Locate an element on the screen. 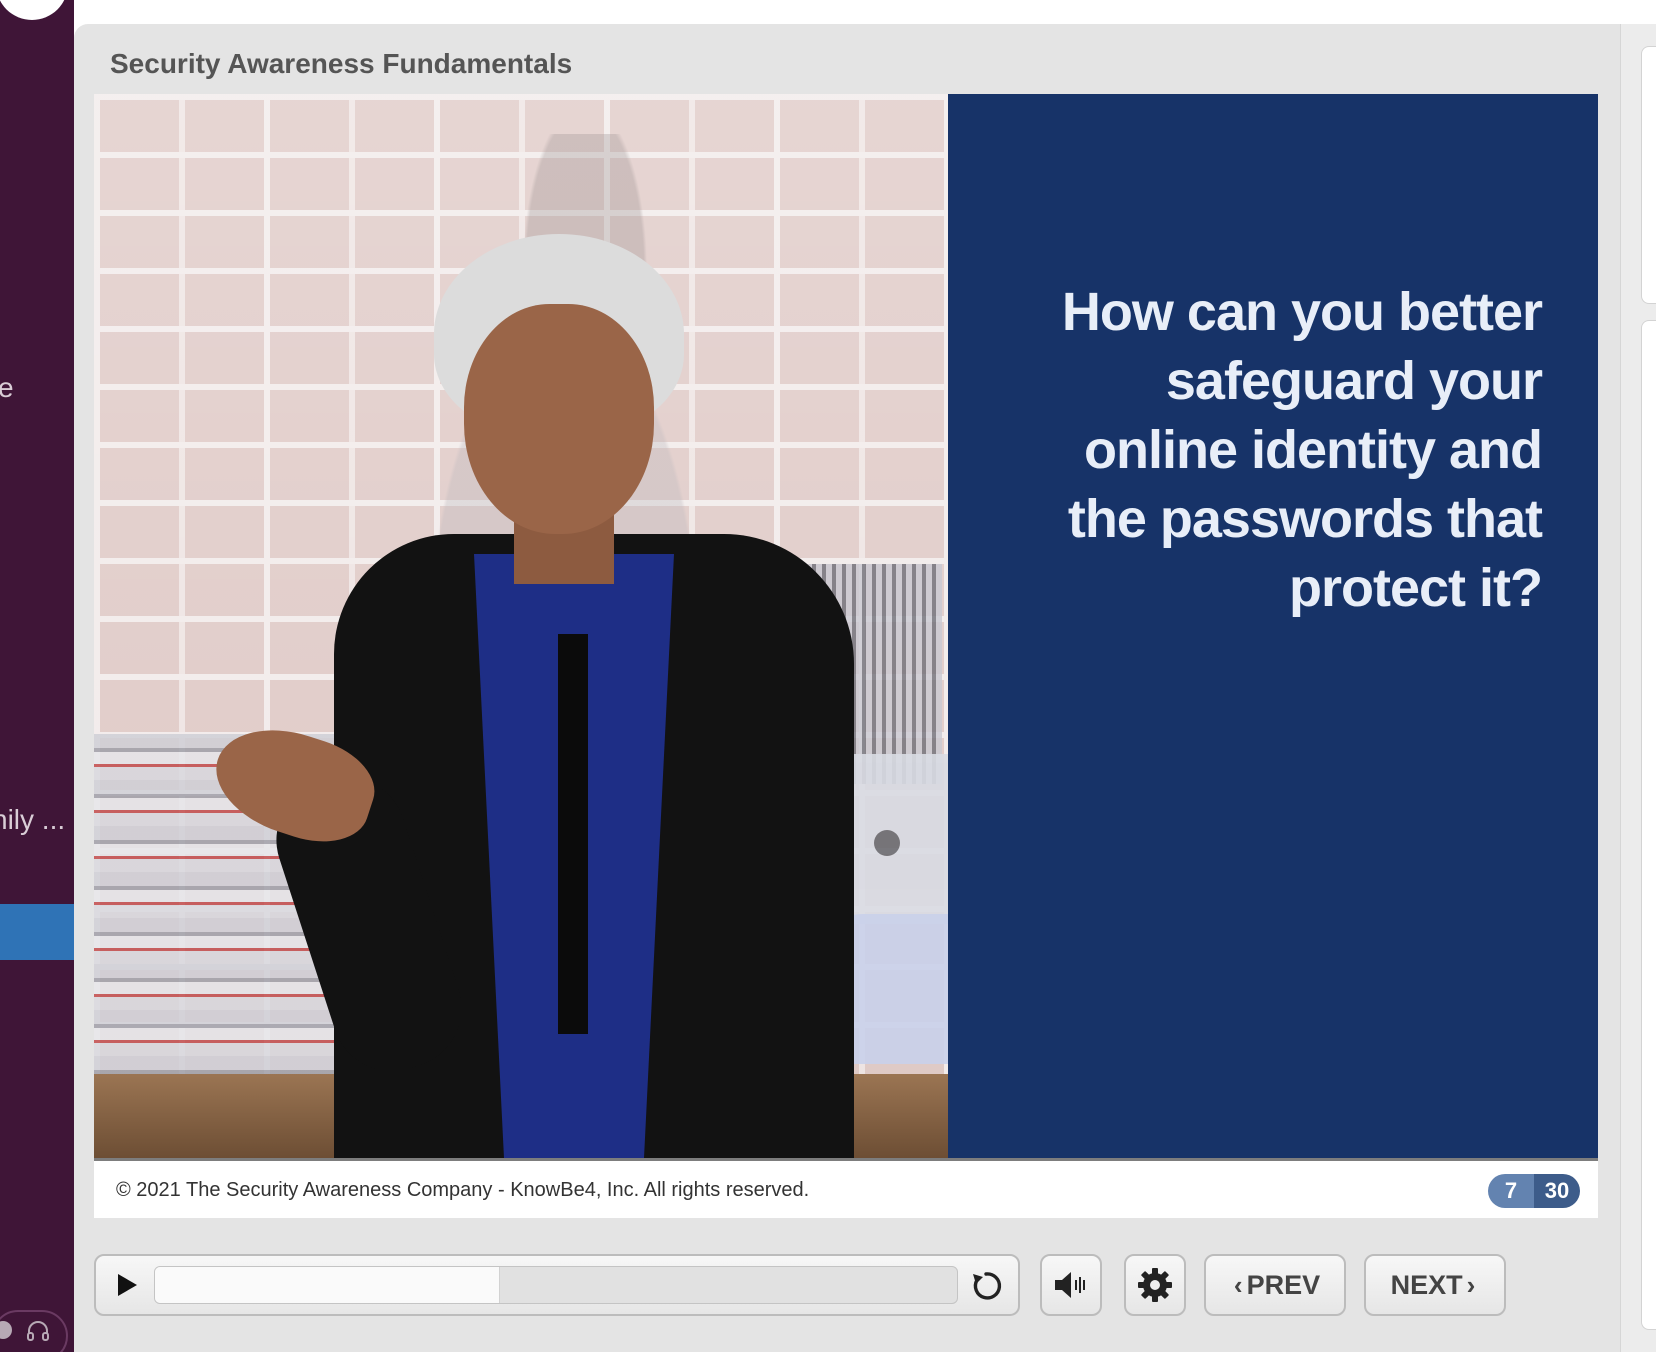 This screenshot has height=1352, width=1656. seek-bar-group is located at coordinates (557, 1285).